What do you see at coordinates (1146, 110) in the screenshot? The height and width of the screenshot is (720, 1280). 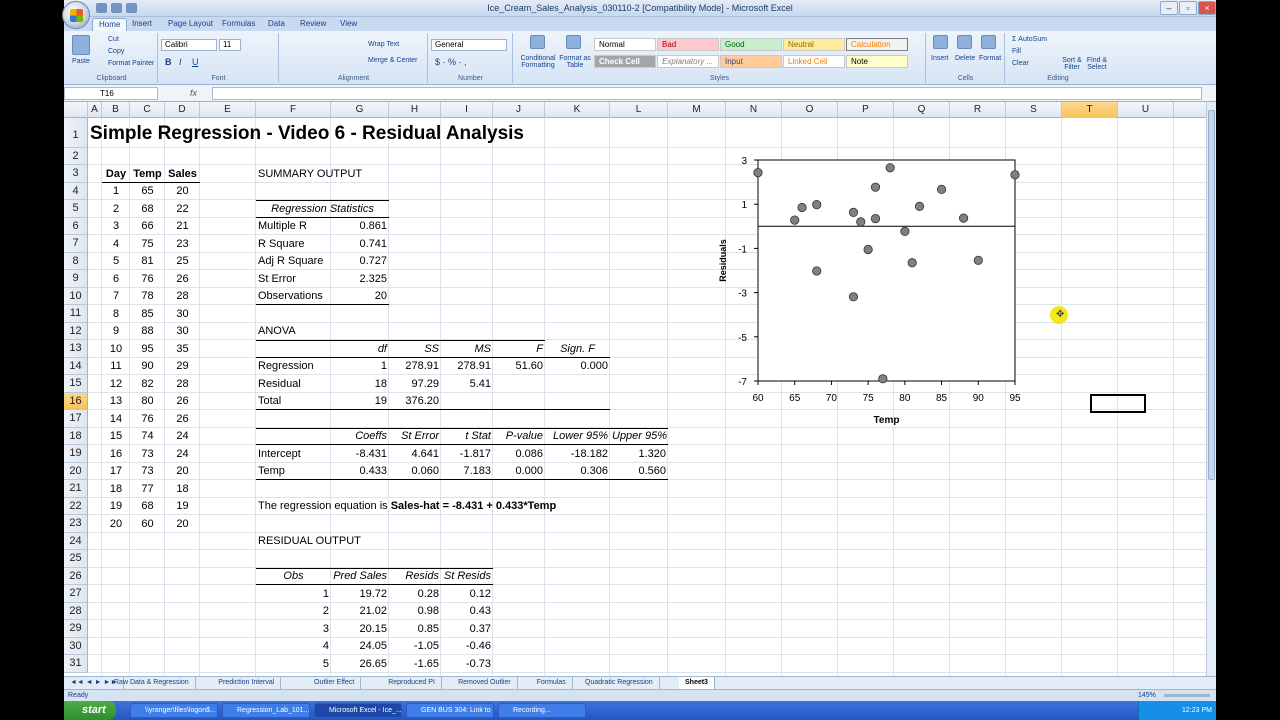 I see `column-header-u: U` at bounding box center [1146, 110].